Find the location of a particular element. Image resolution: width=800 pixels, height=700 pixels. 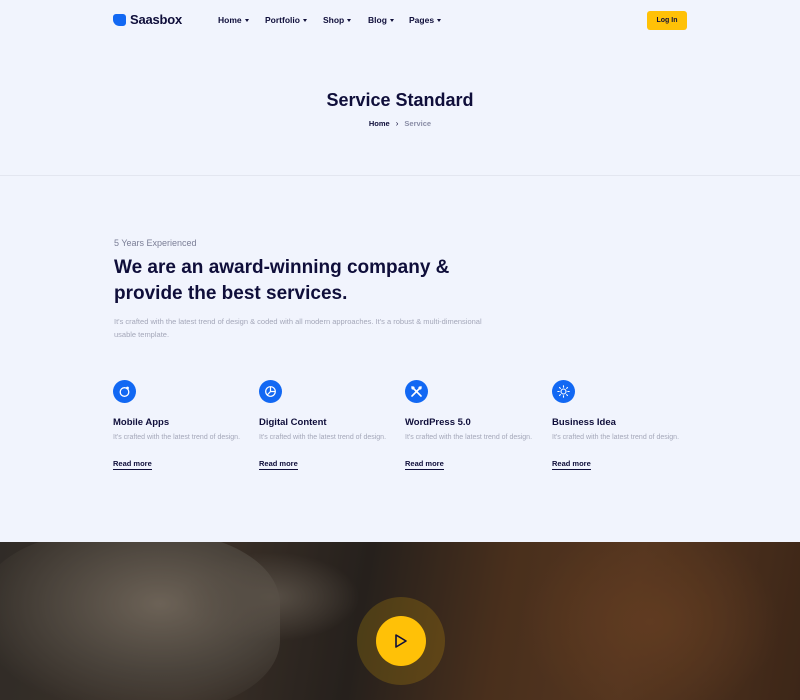

lightbulb-icon is located at coordinates (563, 391).